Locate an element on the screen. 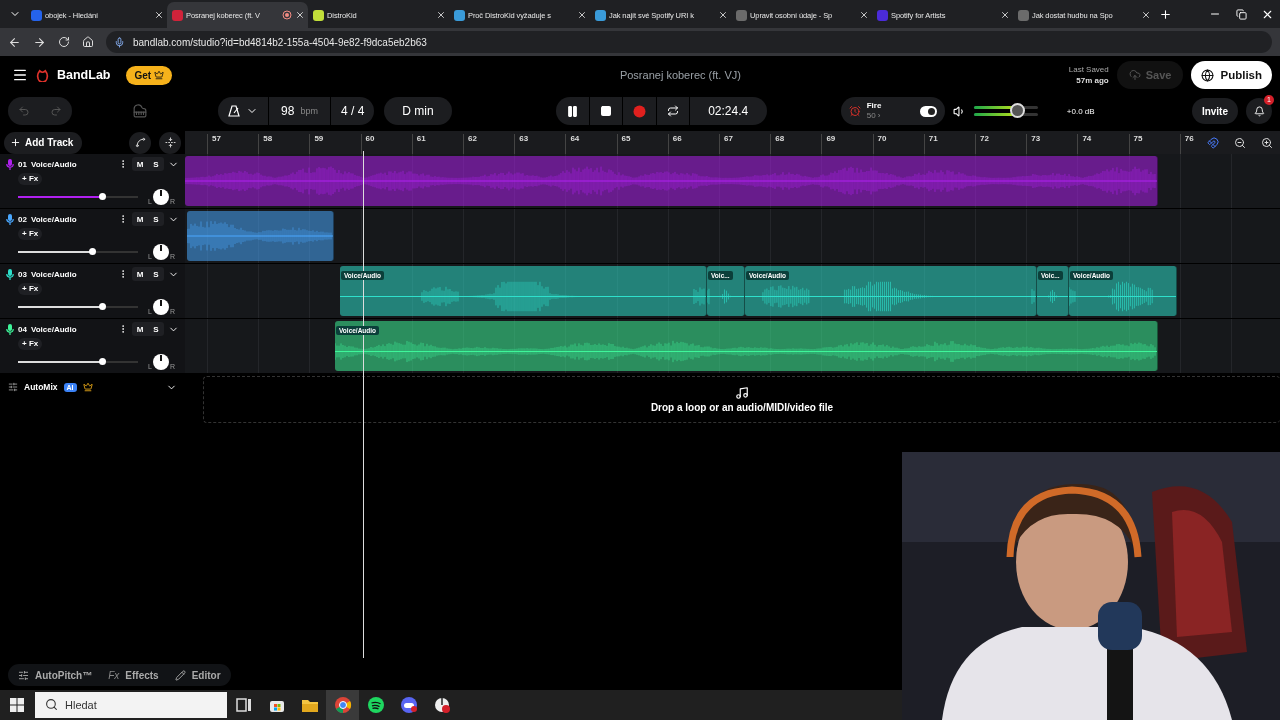 The width and height of the screenshot is (1280, 720). tool-button: Fx Effects is located at coordinates (133, 675).